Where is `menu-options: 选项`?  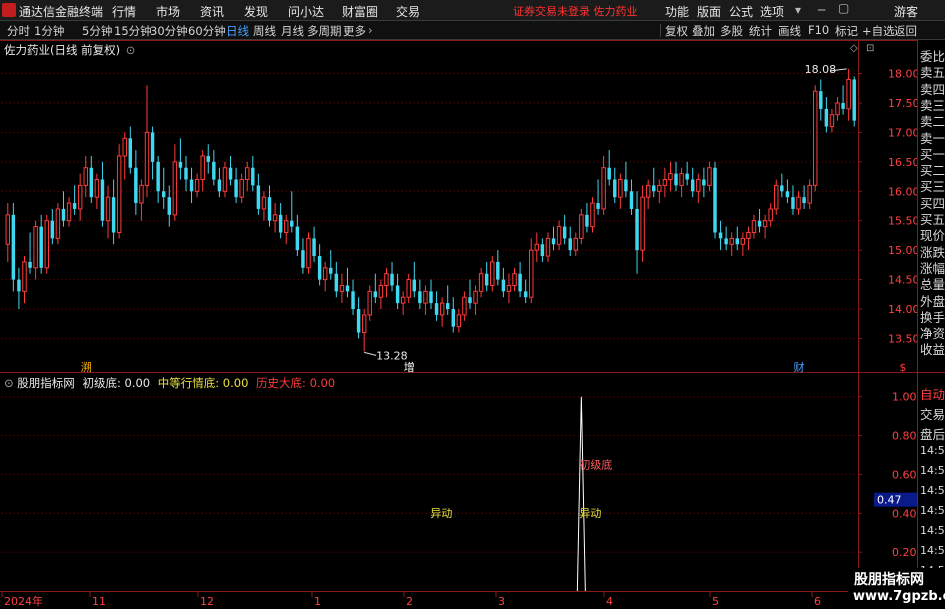 menu-options: 选项 is located at coordinates (772, 11).